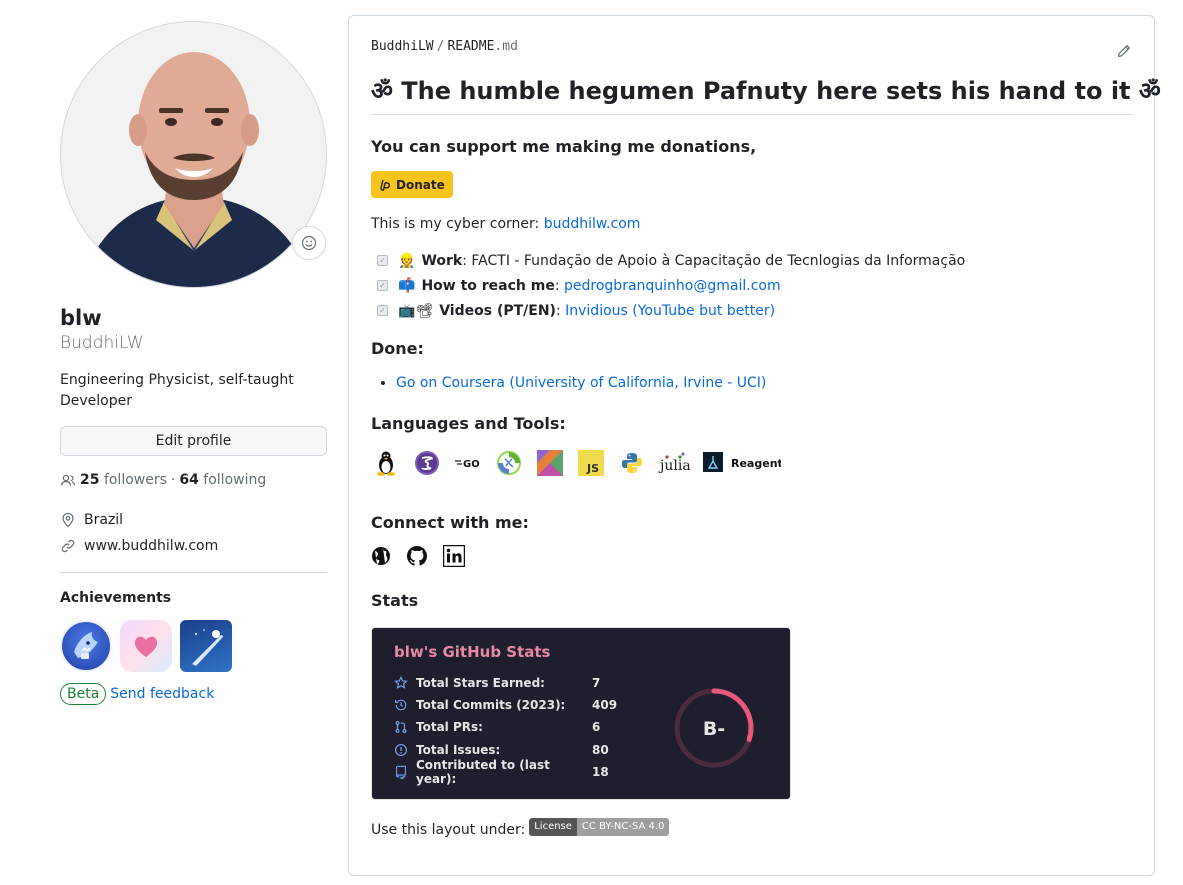 This screenshot has width=1183, height=885. Describe the element at coordinates (591, 463) in the screenshot. I see `javascript-icon: JS` at that location.